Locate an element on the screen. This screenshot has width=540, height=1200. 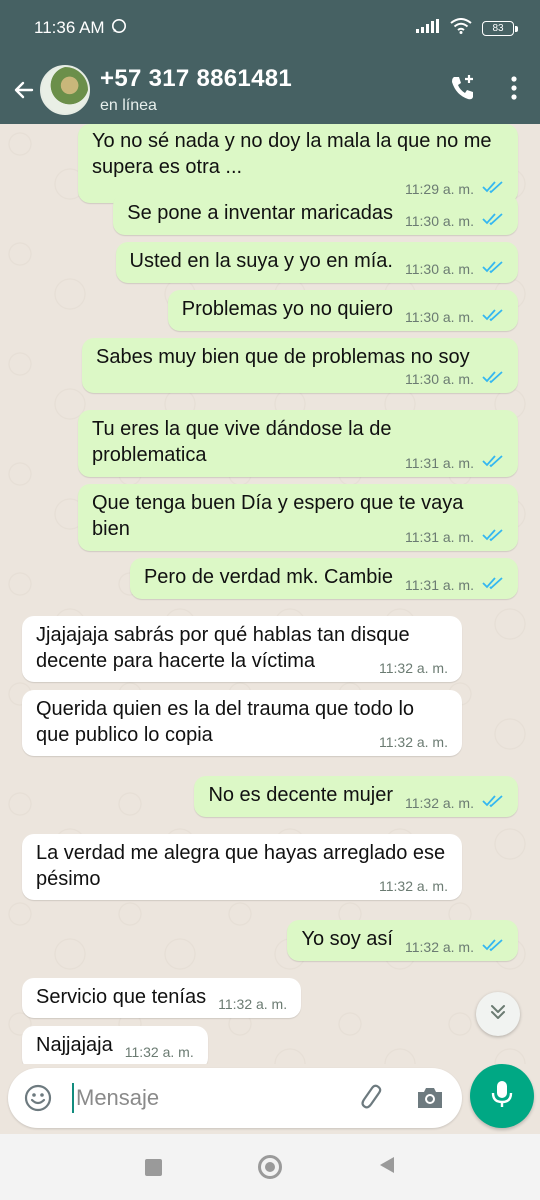
contact-name: +57 317 8861481 is located at coordinates (196, 78).